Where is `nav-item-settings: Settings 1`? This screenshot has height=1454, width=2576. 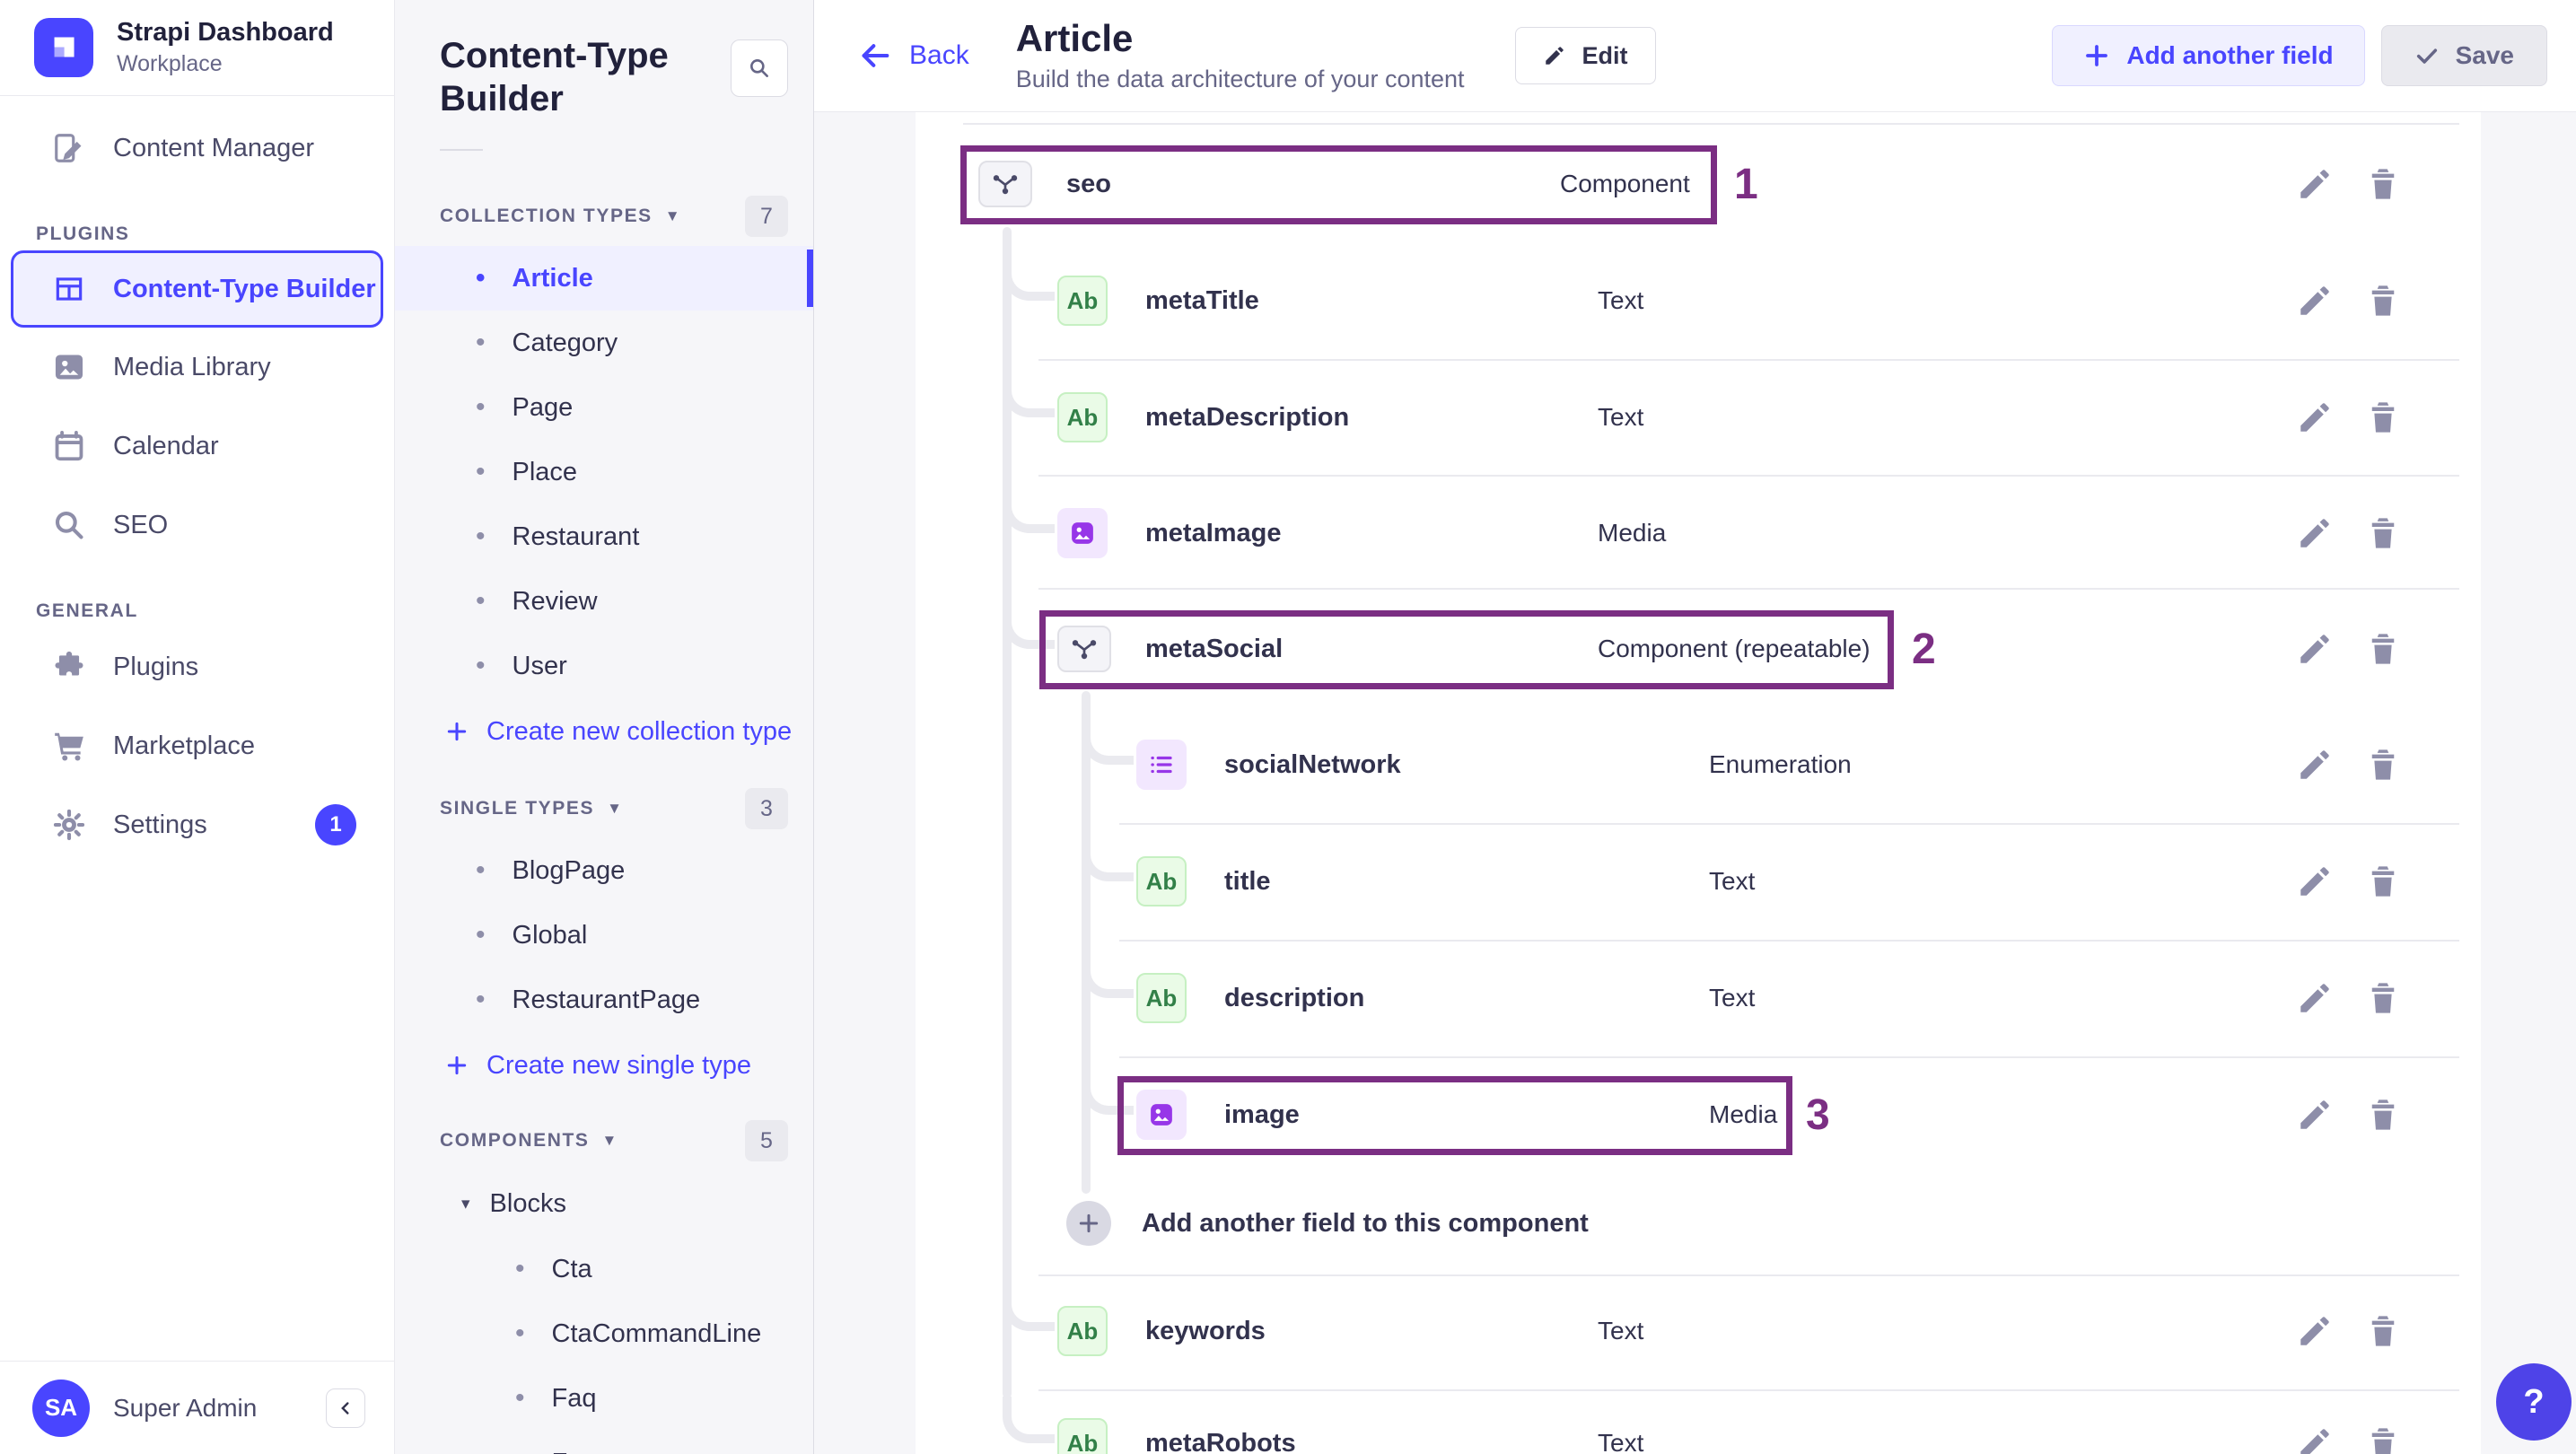
nav-item-settings: Settings 1 is located at coordinates (197, 824).